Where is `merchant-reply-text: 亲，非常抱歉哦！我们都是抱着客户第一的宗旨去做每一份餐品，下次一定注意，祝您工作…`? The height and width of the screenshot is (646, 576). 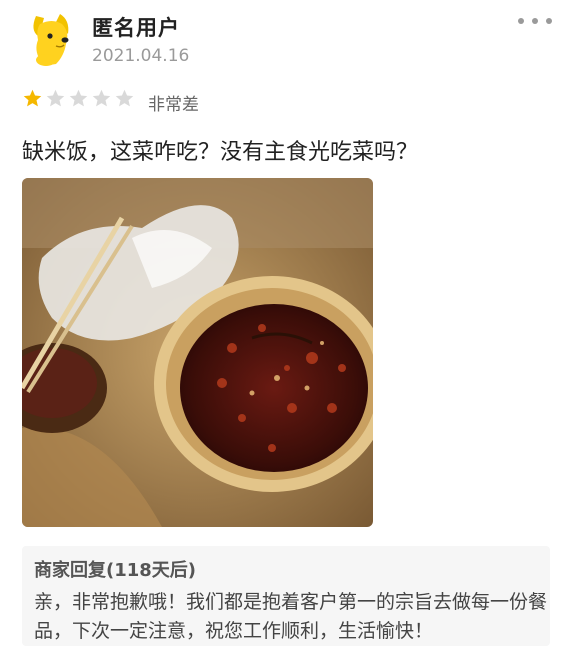 merchant-reply-text: 亲，非常抱歉哦！我们都是抱着客户第一的宗旨去做每一份餐品，下次一定注意，祝您工作… is located at coordinates (291, 616).